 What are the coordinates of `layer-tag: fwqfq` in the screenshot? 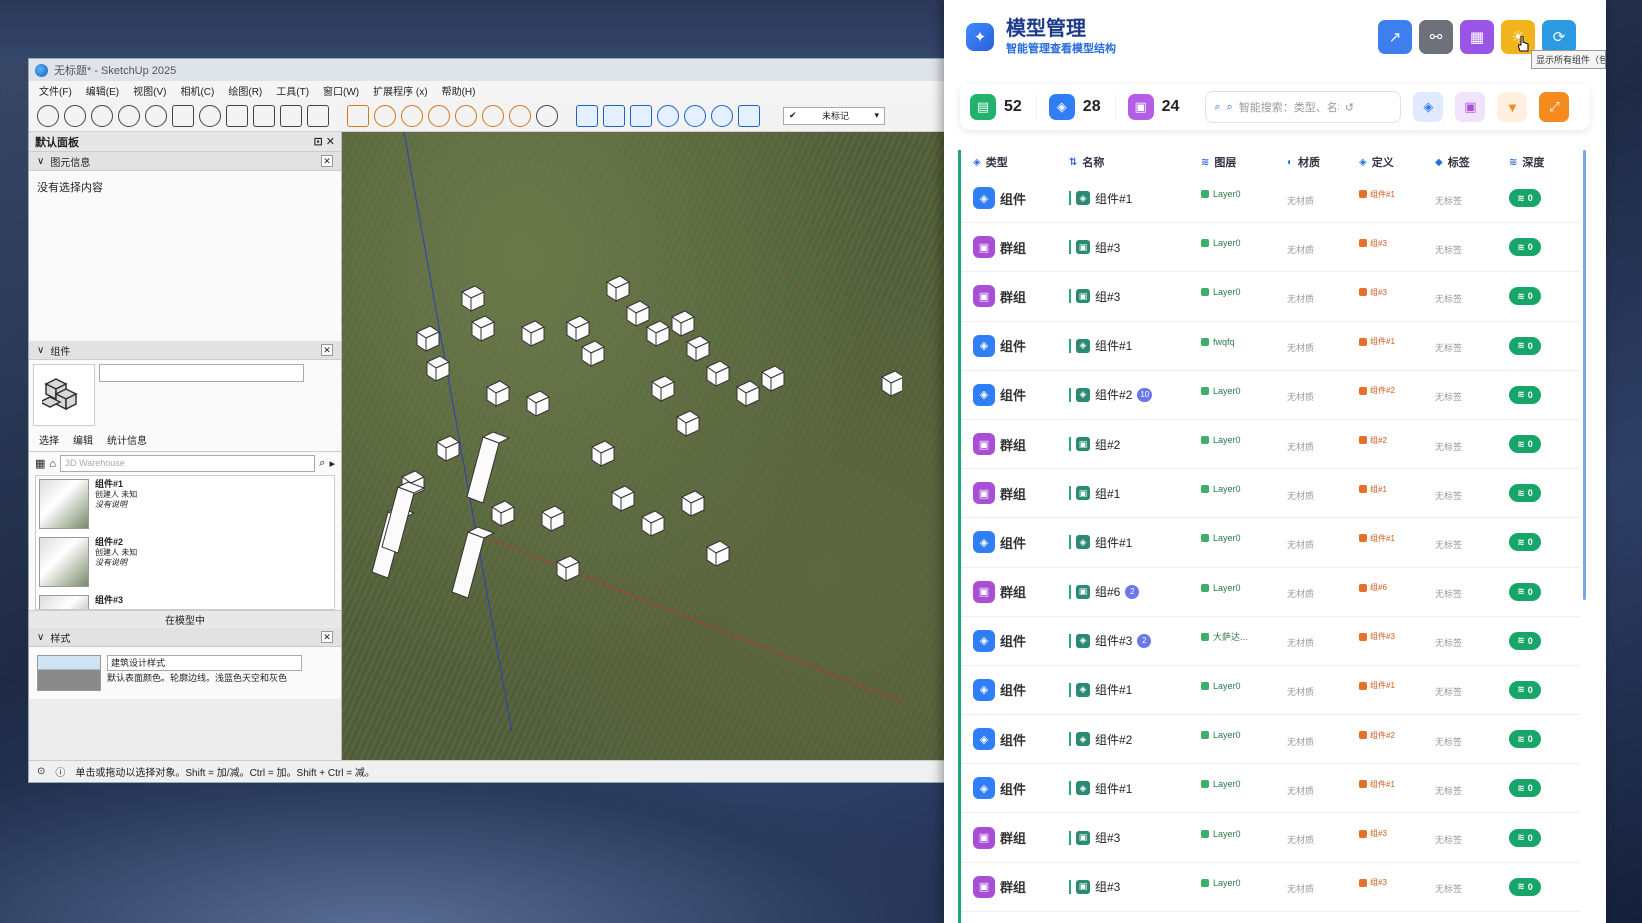 It's located at (1218, 342).